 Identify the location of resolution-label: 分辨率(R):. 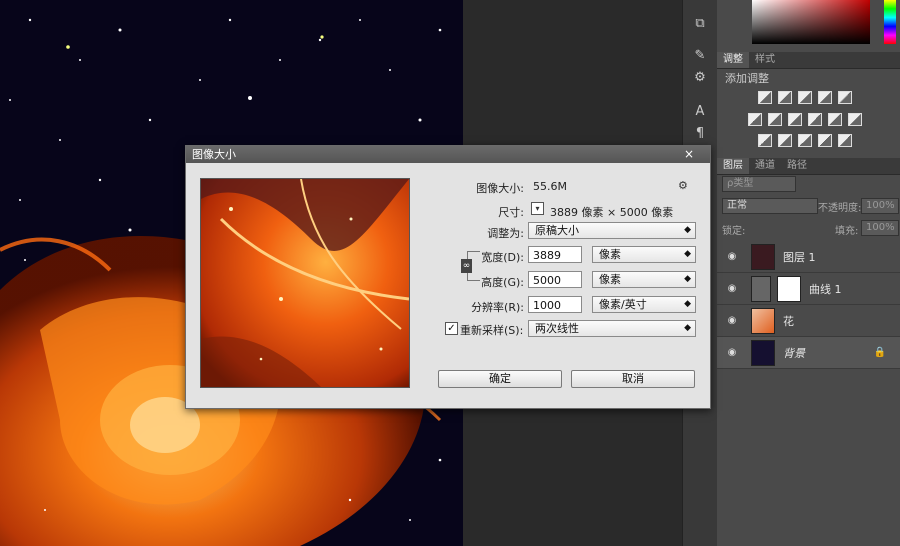
(497, 307).